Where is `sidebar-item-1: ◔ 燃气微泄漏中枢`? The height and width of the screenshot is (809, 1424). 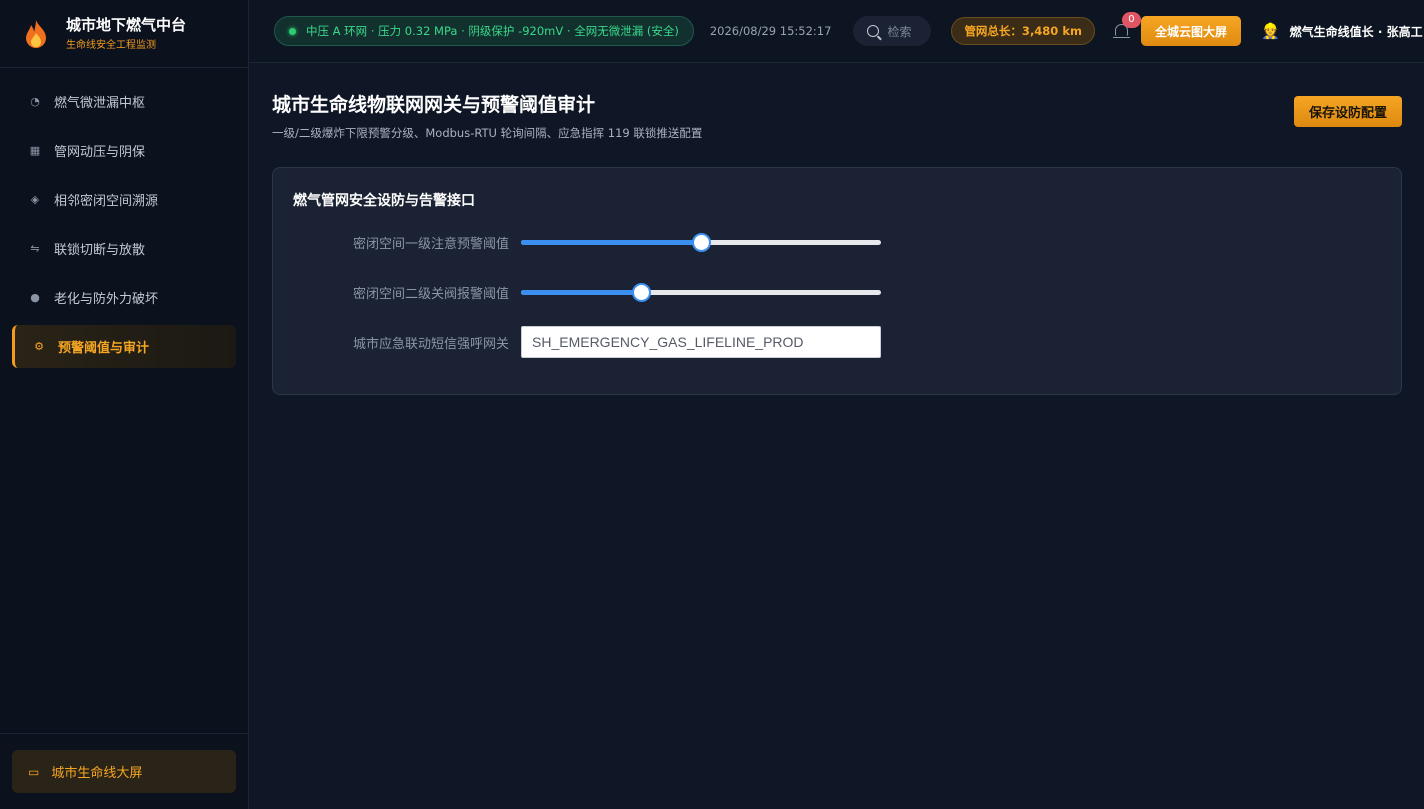
sidebar-item-1: ◔ 燃气微泄漏中枢 is located at coordinates (124, 101).